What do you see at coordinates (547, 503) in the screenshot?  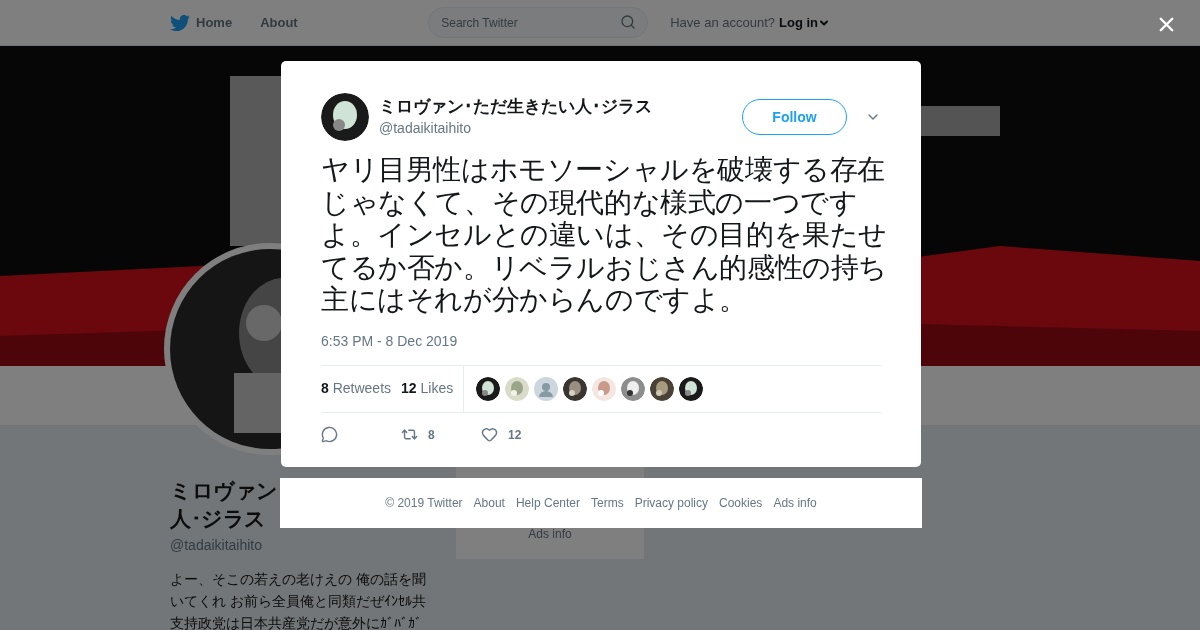 I see `footer-link: Help Center` at bounding box center [547, 503].